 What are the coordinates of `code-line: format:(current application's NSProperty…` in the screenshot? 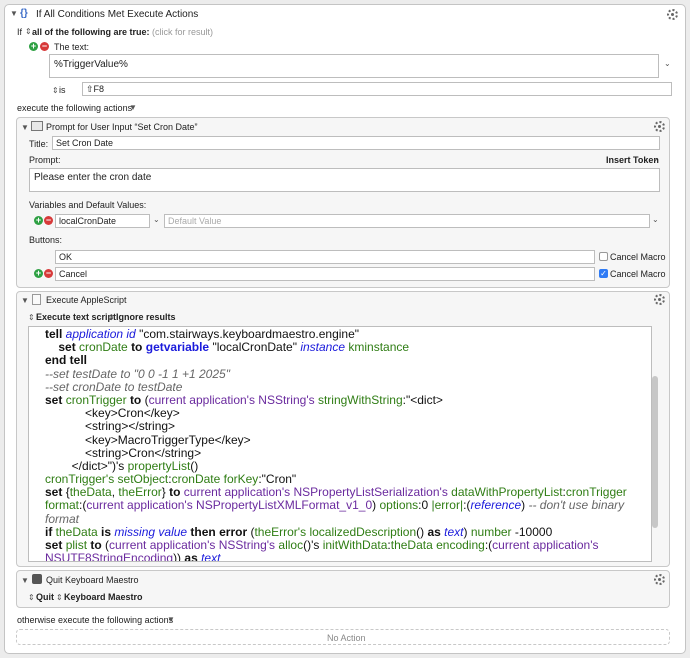 It's located at (335, 505).